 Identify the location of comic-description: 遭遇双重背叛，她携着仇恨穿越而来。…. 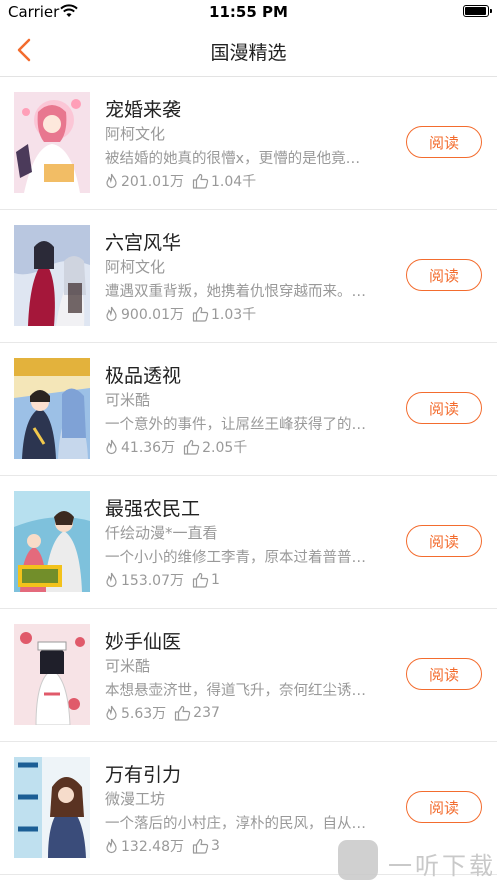
(235, 292).